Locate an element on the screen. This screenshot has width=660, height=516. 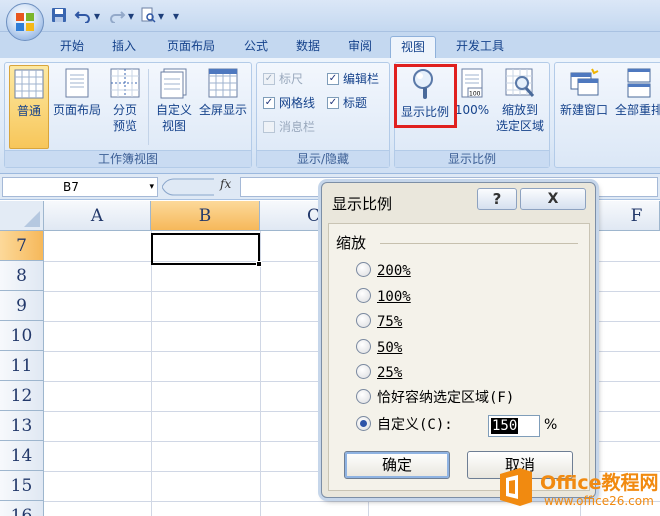
select-all-button is located at coordinates (22, 216).